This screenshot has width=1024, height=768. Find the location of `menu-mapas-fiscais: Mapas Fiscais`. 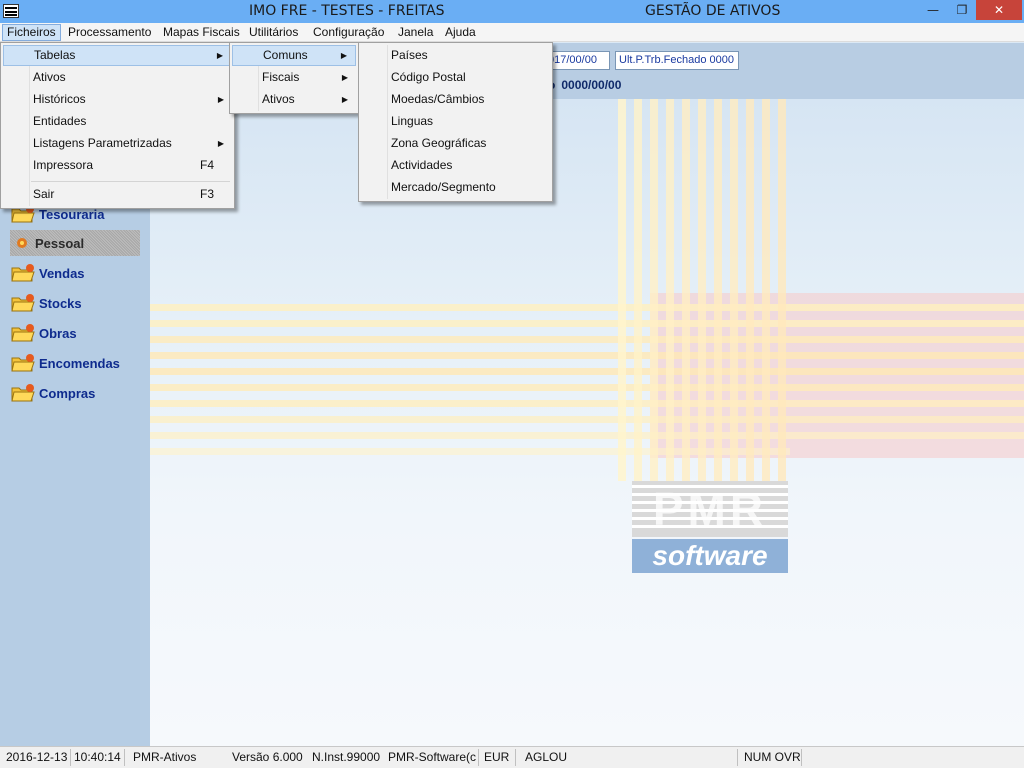

menu-mapas-fiscais: Mapas Fiscais is located at coordinates (201, 32).